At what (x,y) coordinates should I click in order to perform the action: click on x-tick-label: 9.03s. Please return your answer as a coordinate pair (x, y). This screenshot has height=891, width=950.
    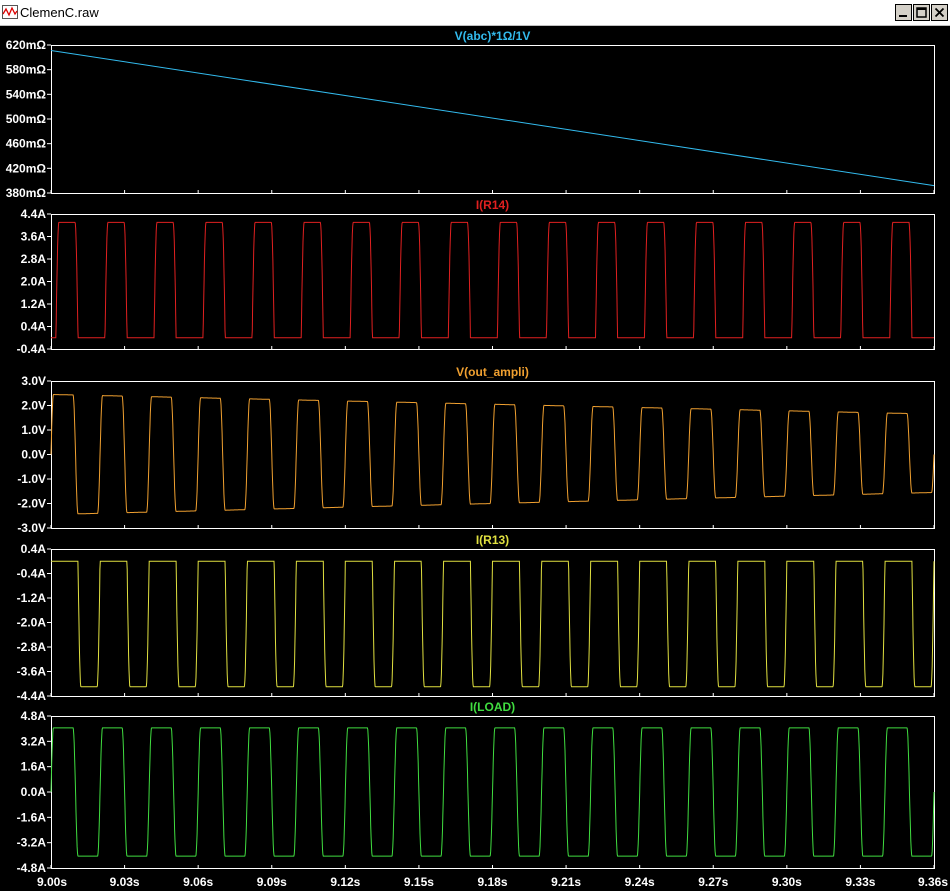
    Looking at the image, I should click on (125, 882).